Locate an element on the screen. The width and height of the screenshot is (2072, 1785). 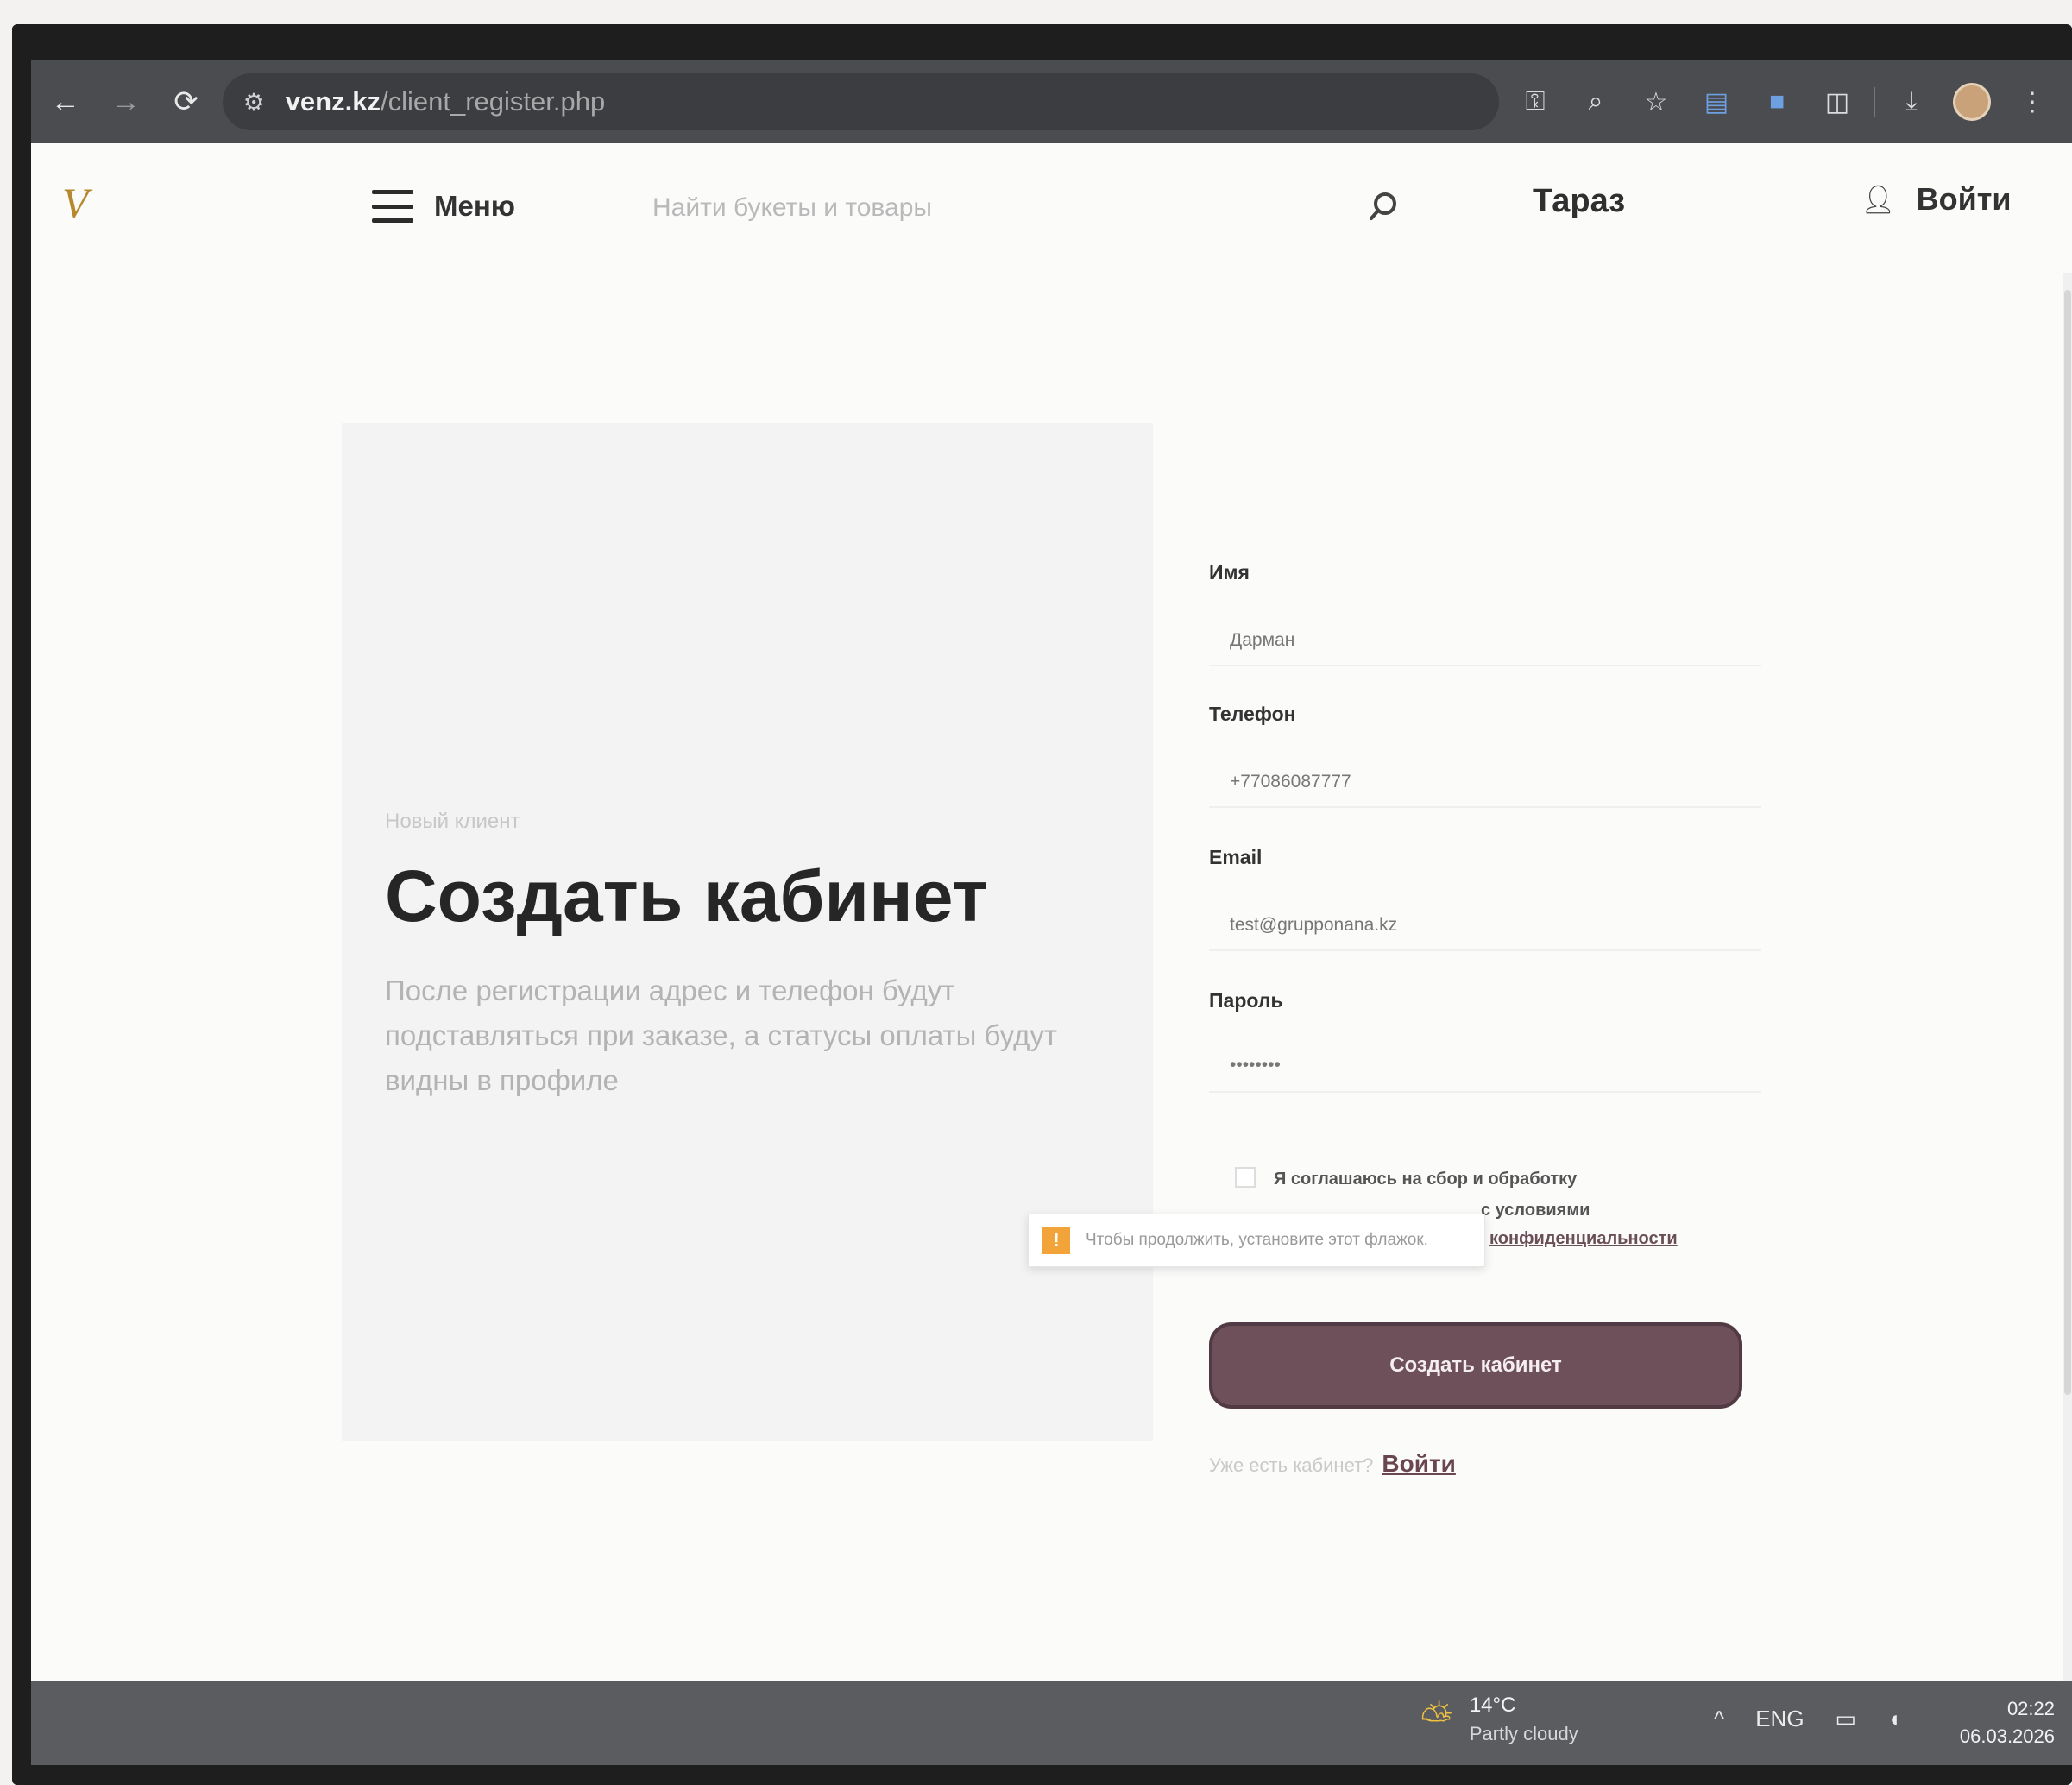
volume-icon: ◖ is located at coordinates (1894, 1719).